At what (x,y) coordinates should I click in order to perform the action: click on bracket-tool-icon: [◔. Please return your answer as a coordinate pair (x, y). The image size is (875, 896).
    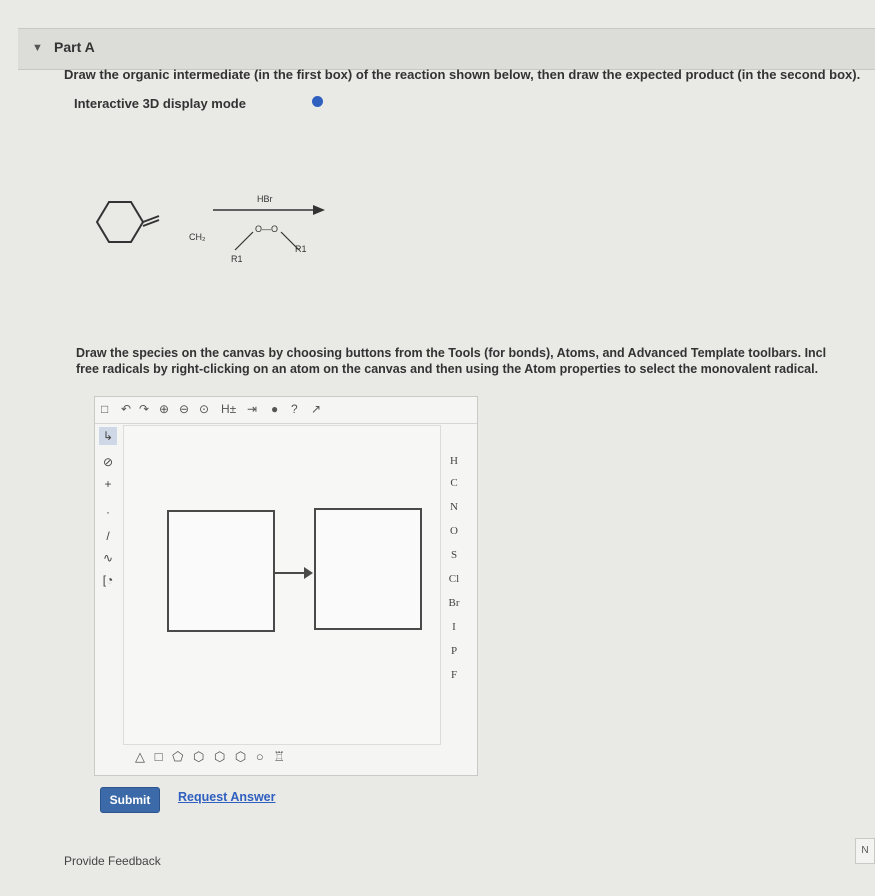
    Looking at the image, I should click on (108, 580).